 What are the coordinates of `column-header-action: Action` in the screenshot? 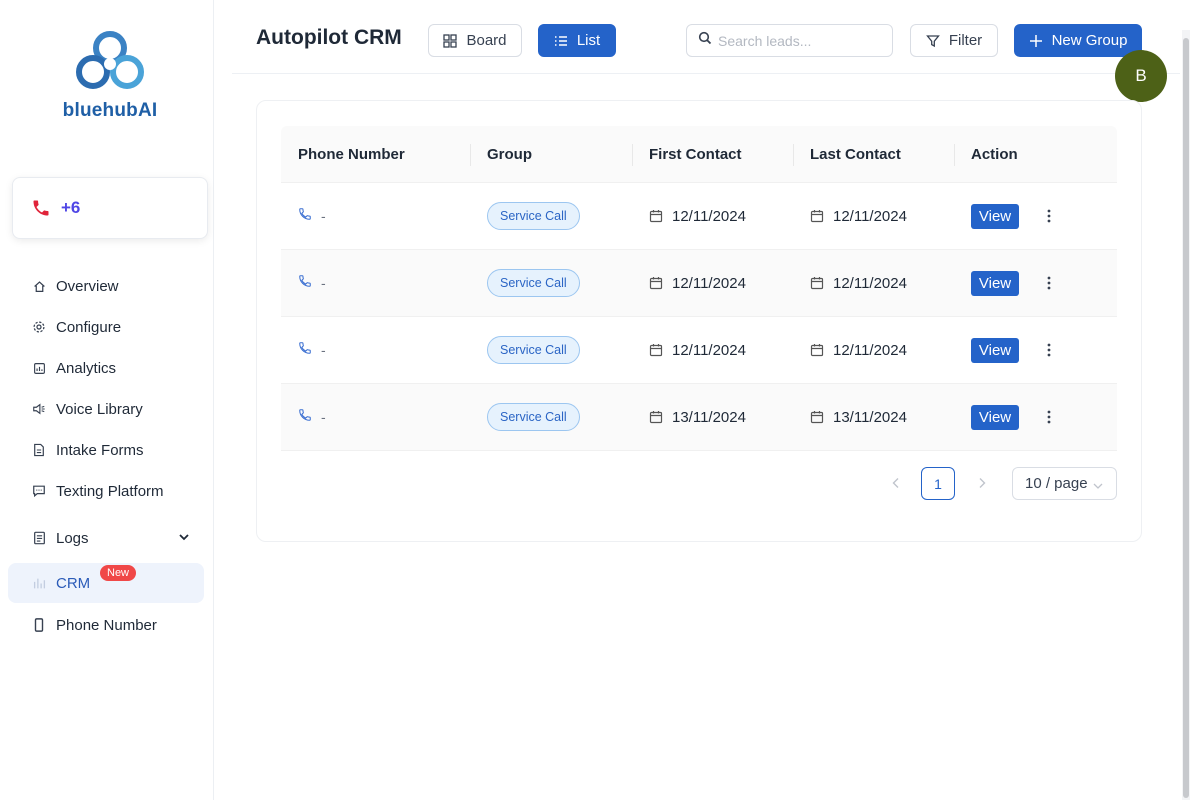 It's located at (1035, 154).